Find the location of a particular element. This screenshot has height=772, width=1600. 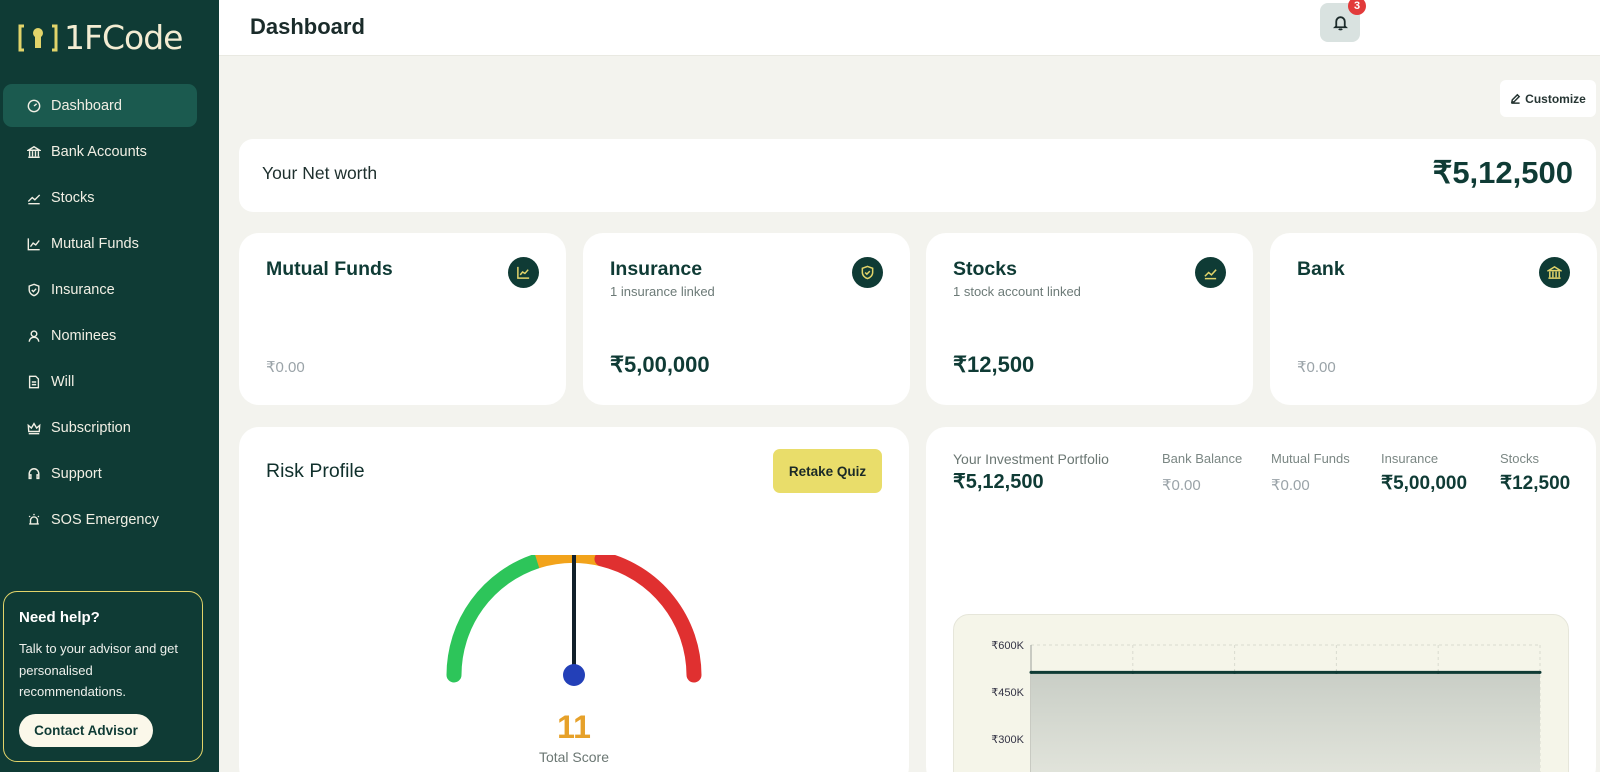

sidebar-item-label: Bank Accounts is located at coordinates (99, 151).